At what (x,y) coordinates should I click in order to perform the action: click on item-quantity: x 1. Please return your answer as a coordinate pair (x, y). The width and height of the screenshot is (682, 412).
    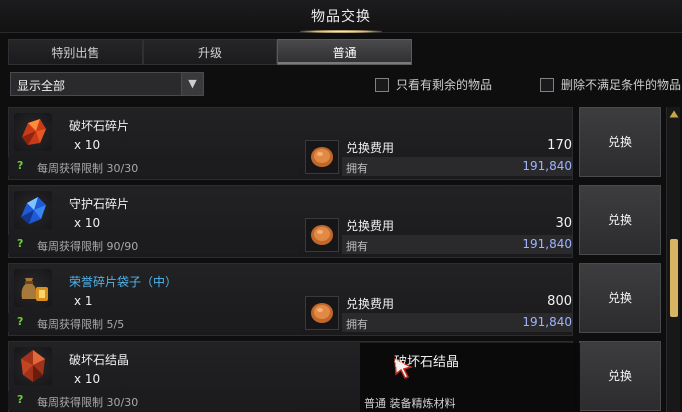
    Looking at the image, I should click on (83, 301).